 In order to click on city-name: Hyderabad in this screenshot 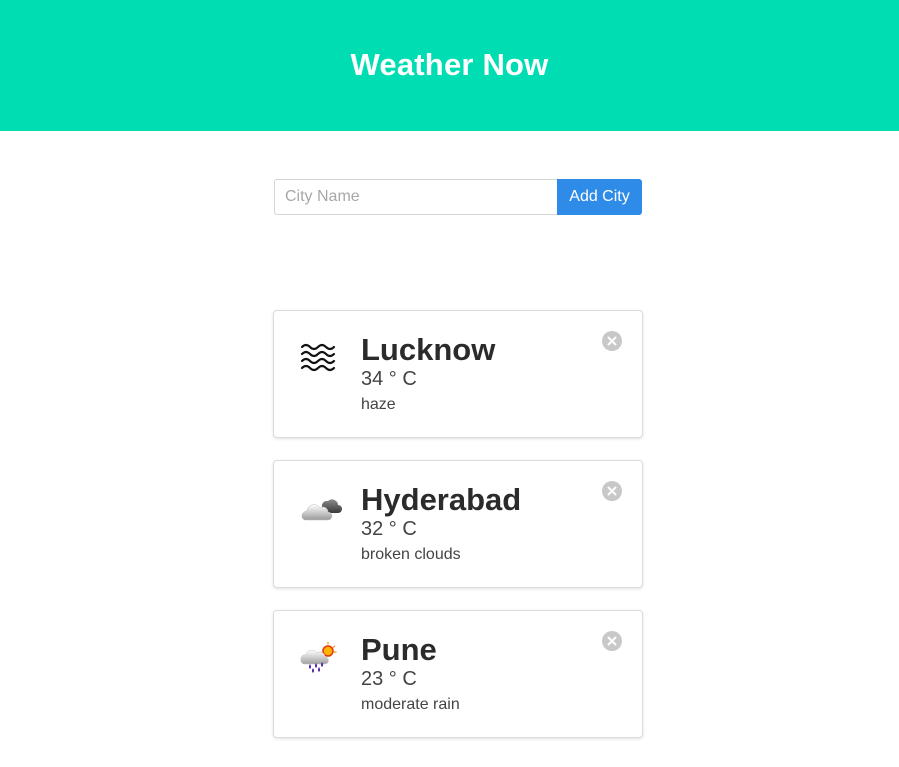, I will do `click(441, 499)`.